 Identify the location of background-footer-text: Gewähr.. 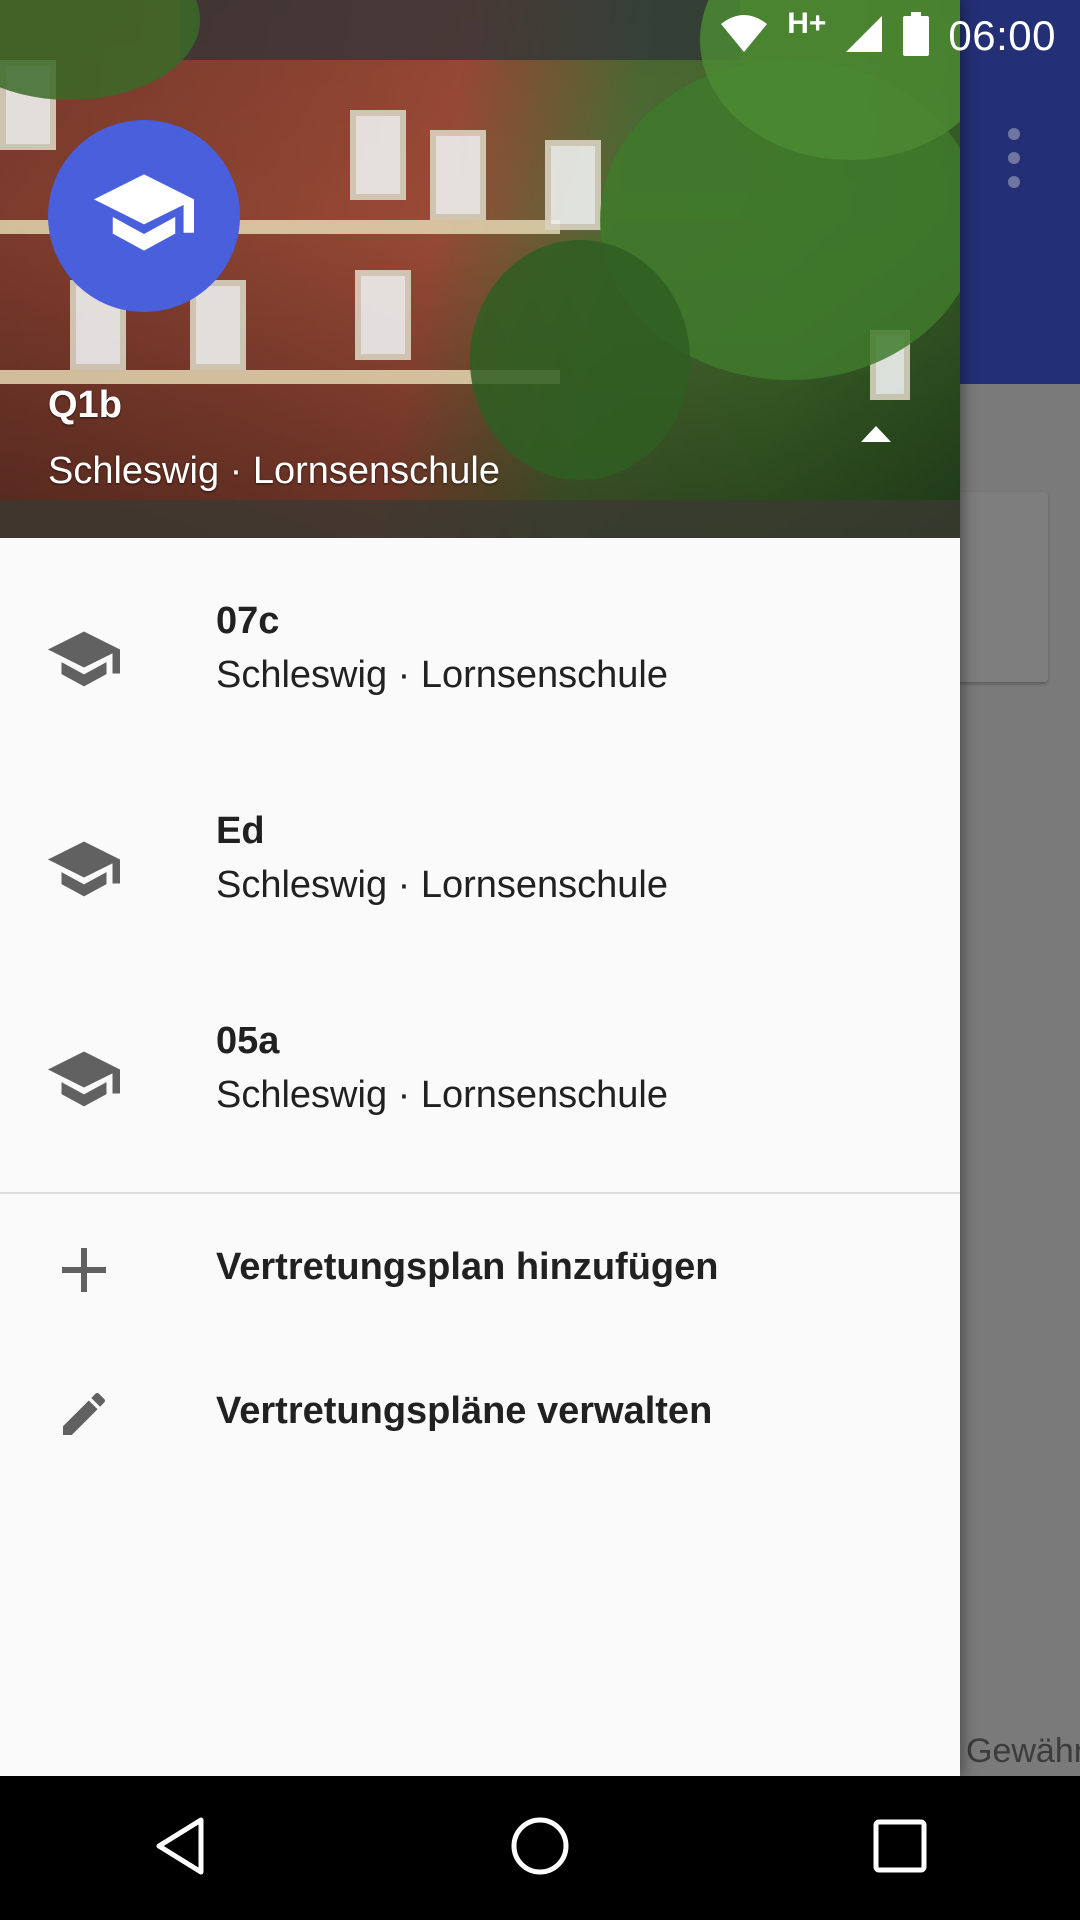
(1023, 1751).